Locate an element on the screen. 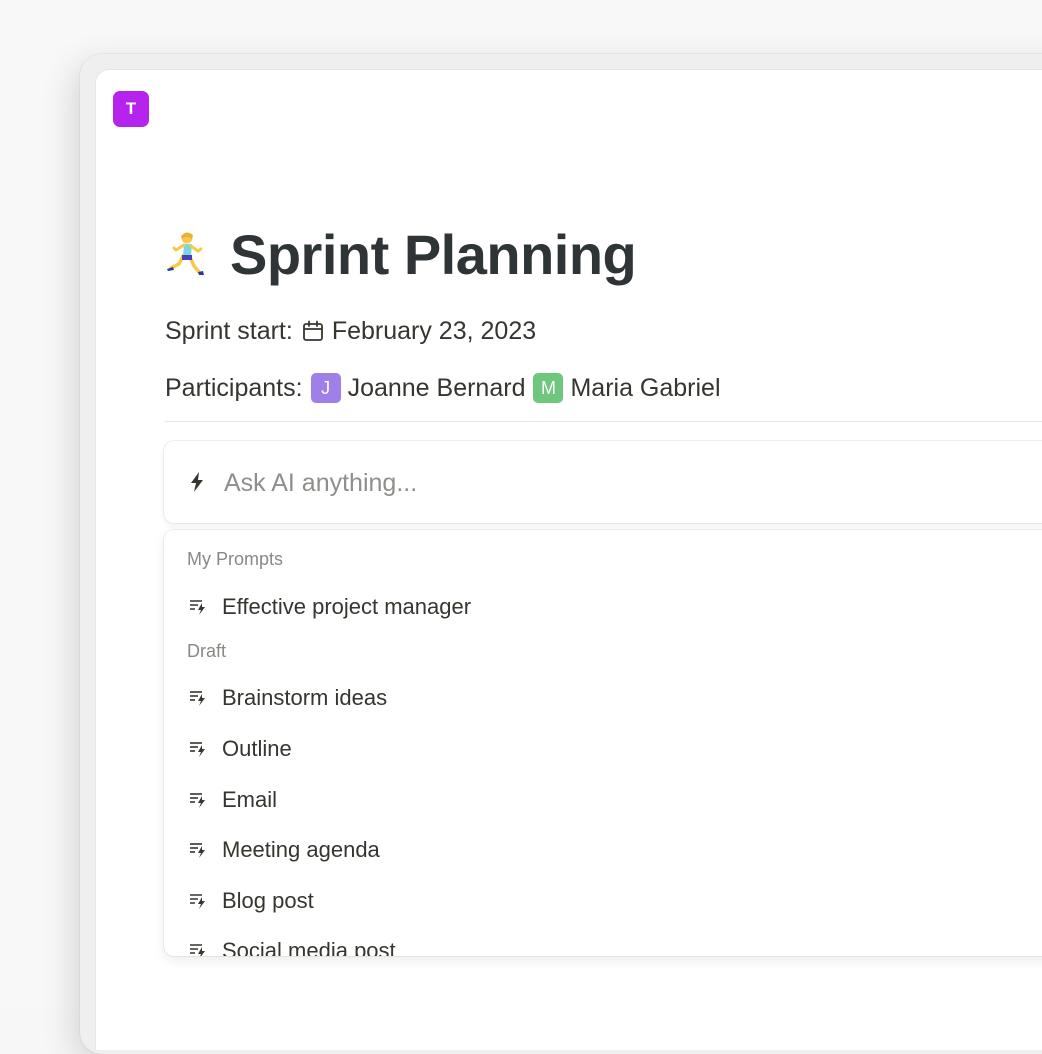 Image resolution: width=1042 pixels, height=1054 pixels. person-avatar-joanne: J is located at coordinates (325, 388).